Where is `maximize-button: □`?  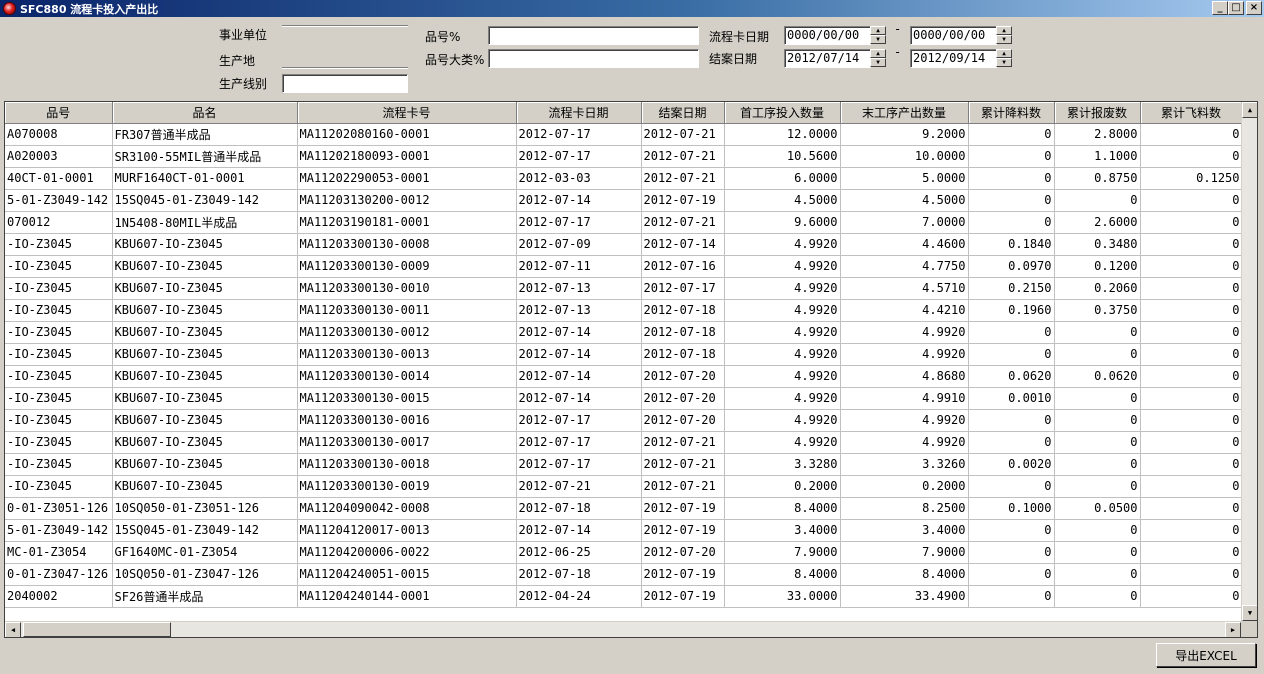 maximize-button: □ is located at coordinates (1236, 8).